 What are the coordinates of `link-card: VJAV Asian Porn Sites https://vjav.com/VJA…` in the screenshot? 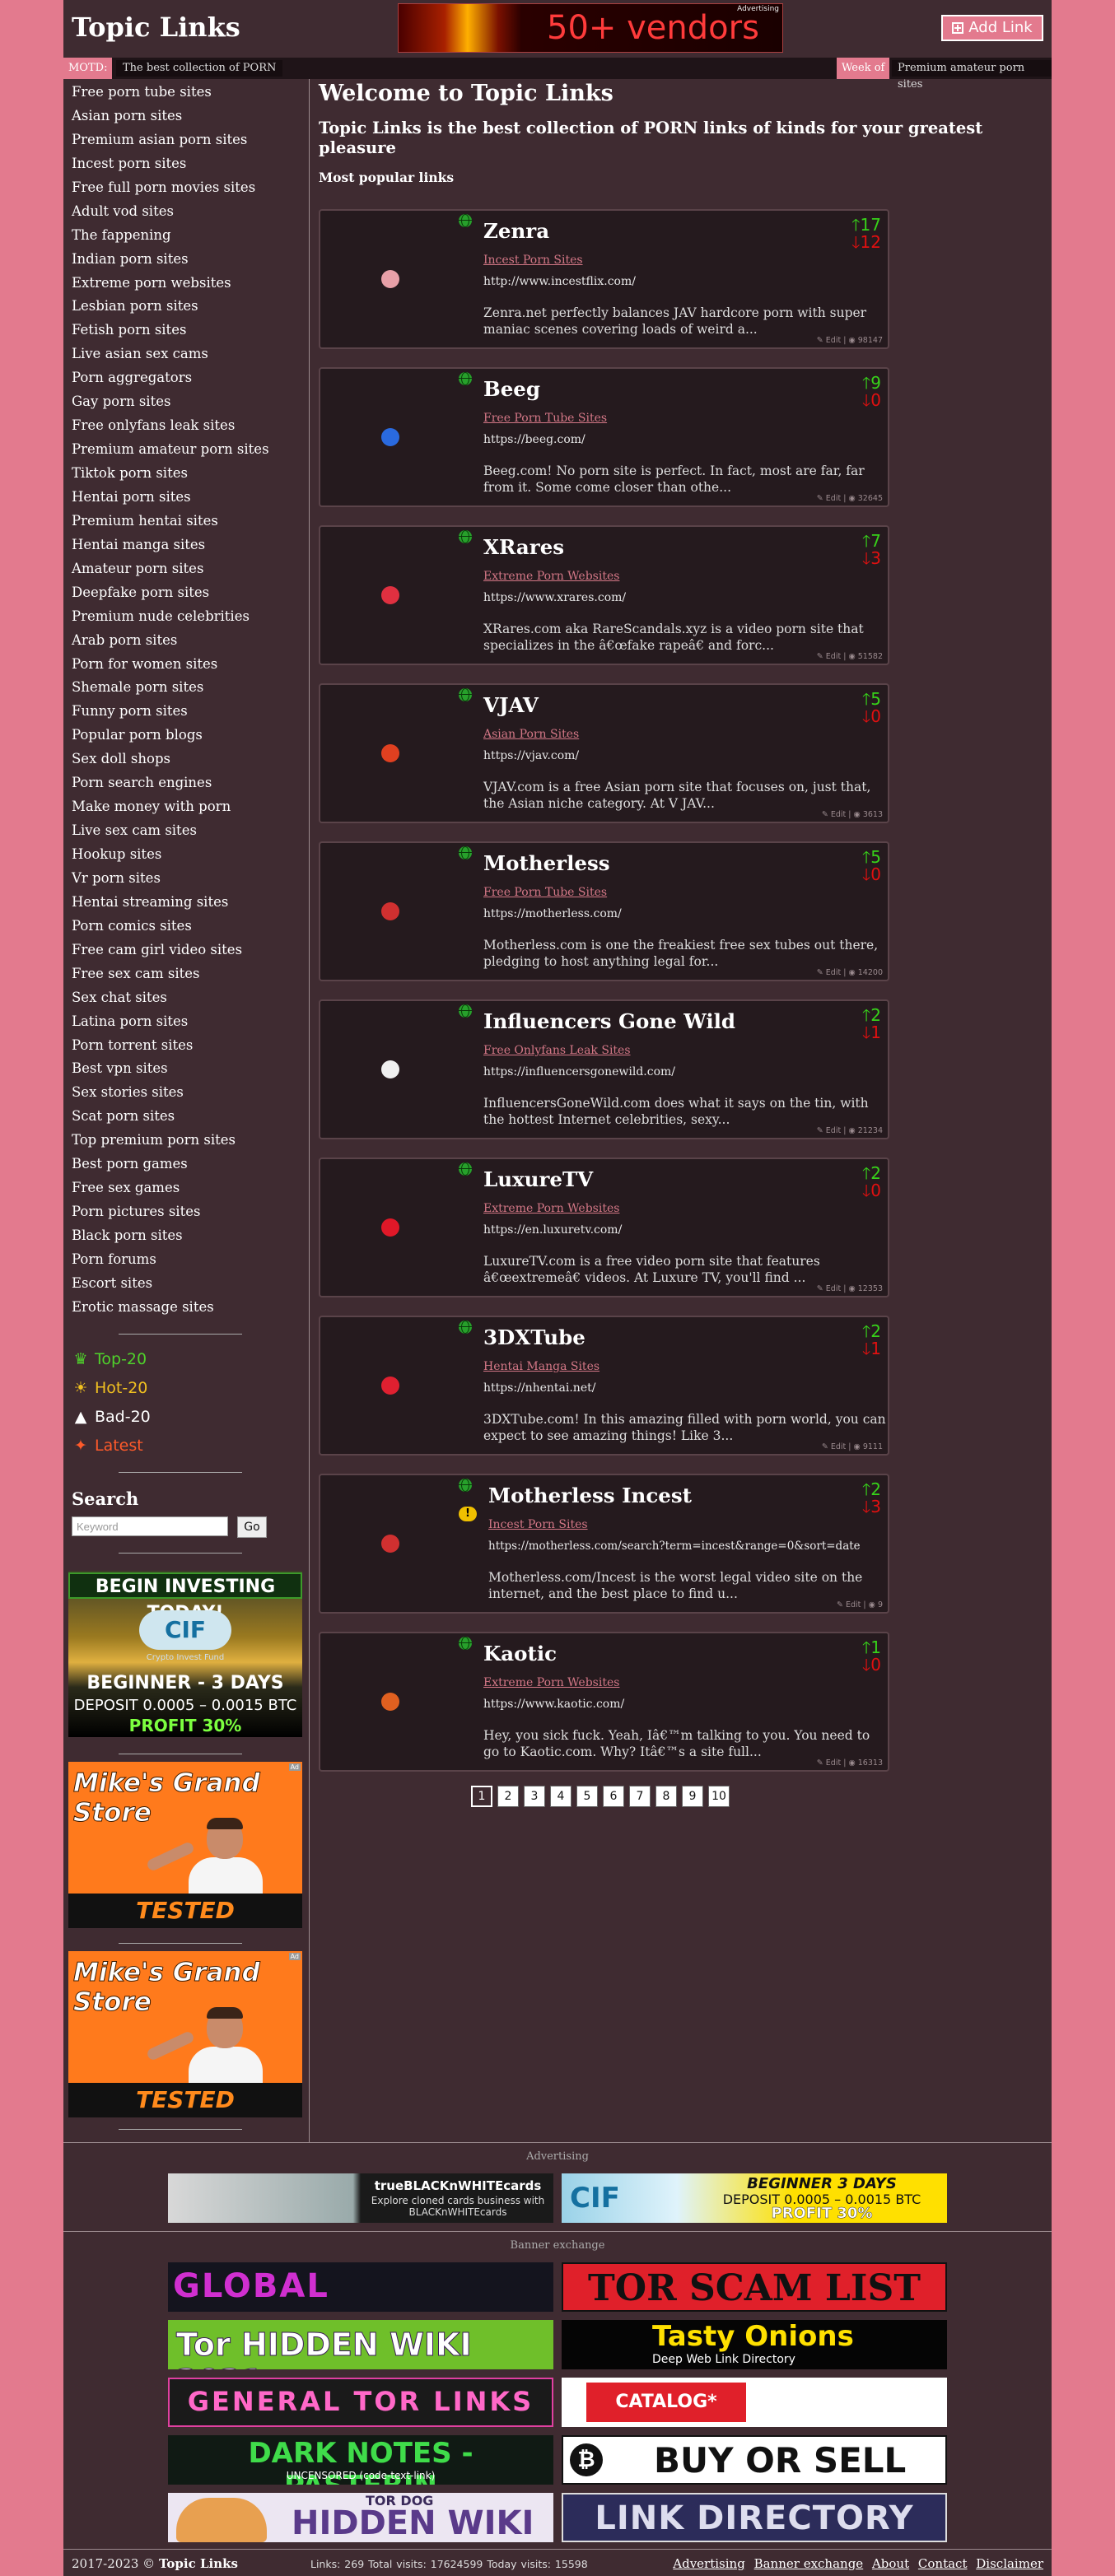 It's located at (604, 753).